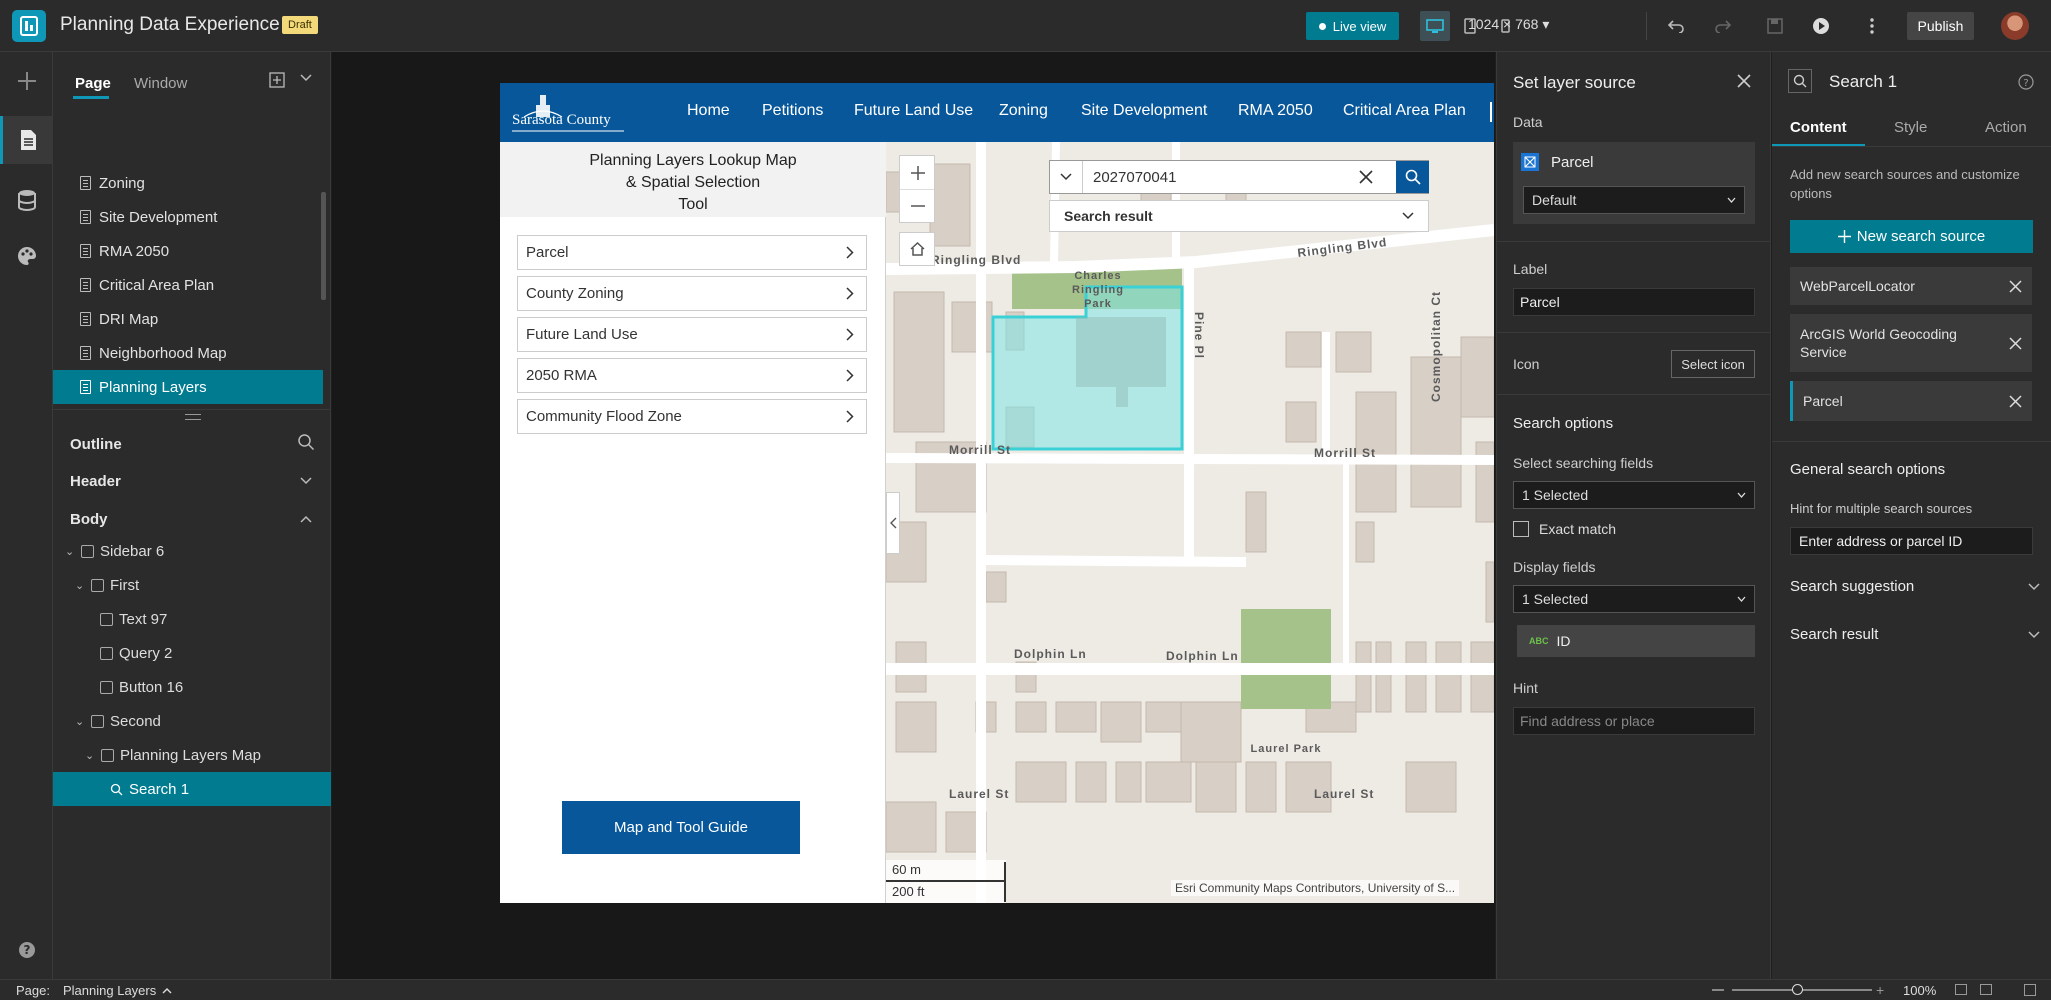 This screenshot has width=2051, height=1000. Describe the element at coordinates (1634, 302) in the screenshot. I see `label-input: Parcel` at that location.